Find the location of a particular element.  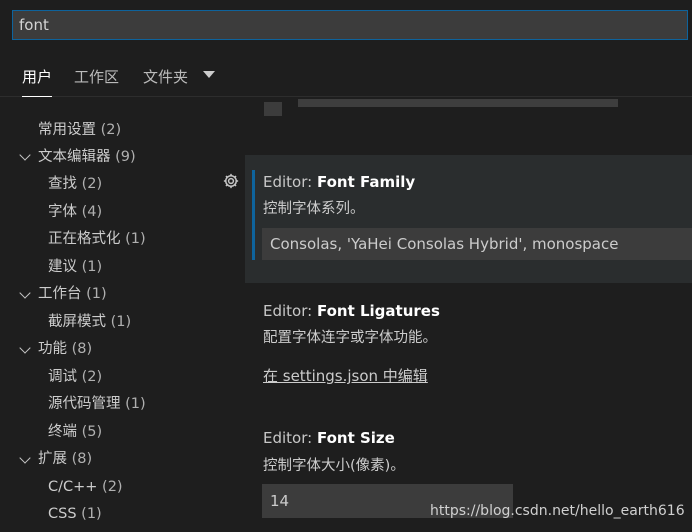

clipped-previous-setting is located at coordinates (452, 108).